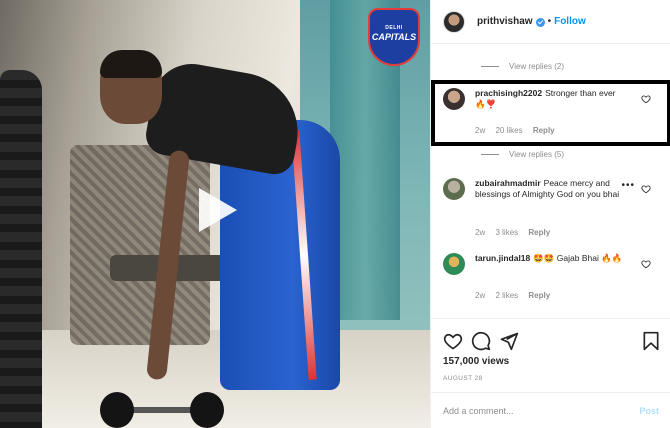 This screenshot has height=428, width=670. I want to click on verified-badge-icon, so click(540, 22).